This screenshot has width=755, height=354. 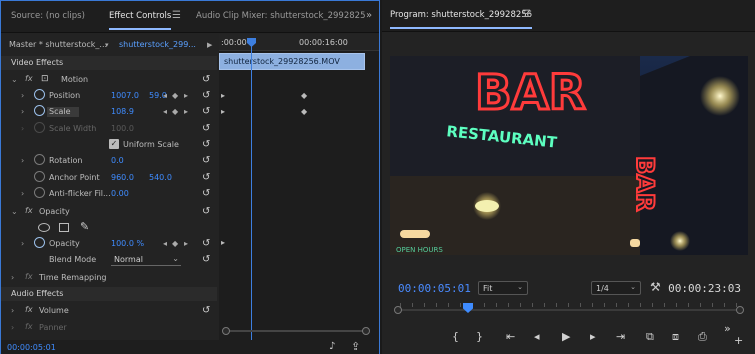 What do you see at coordinates (64, 227) in the screenshot?
I see `rectangle-mask-icon` at bounding box center [64, 227].